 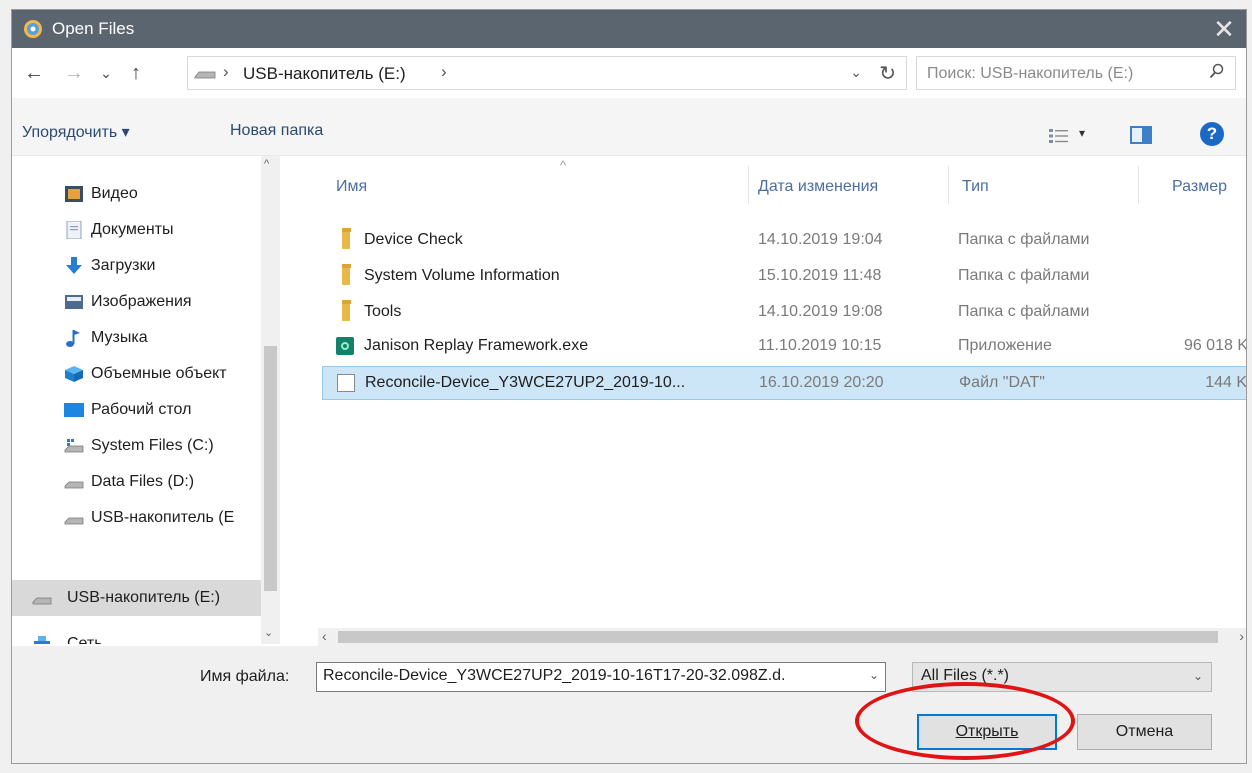 What do you see at coordinates (141, 301) in the screenshot?
I see `sidebar-item-label: Изображения` at bounding box center [141, 301].